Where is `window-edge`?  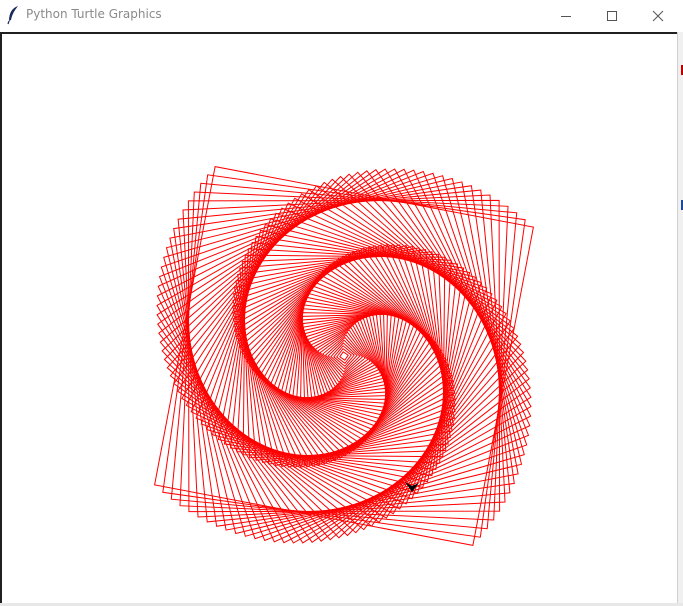 window-edge is located at coordinates (680, 319).